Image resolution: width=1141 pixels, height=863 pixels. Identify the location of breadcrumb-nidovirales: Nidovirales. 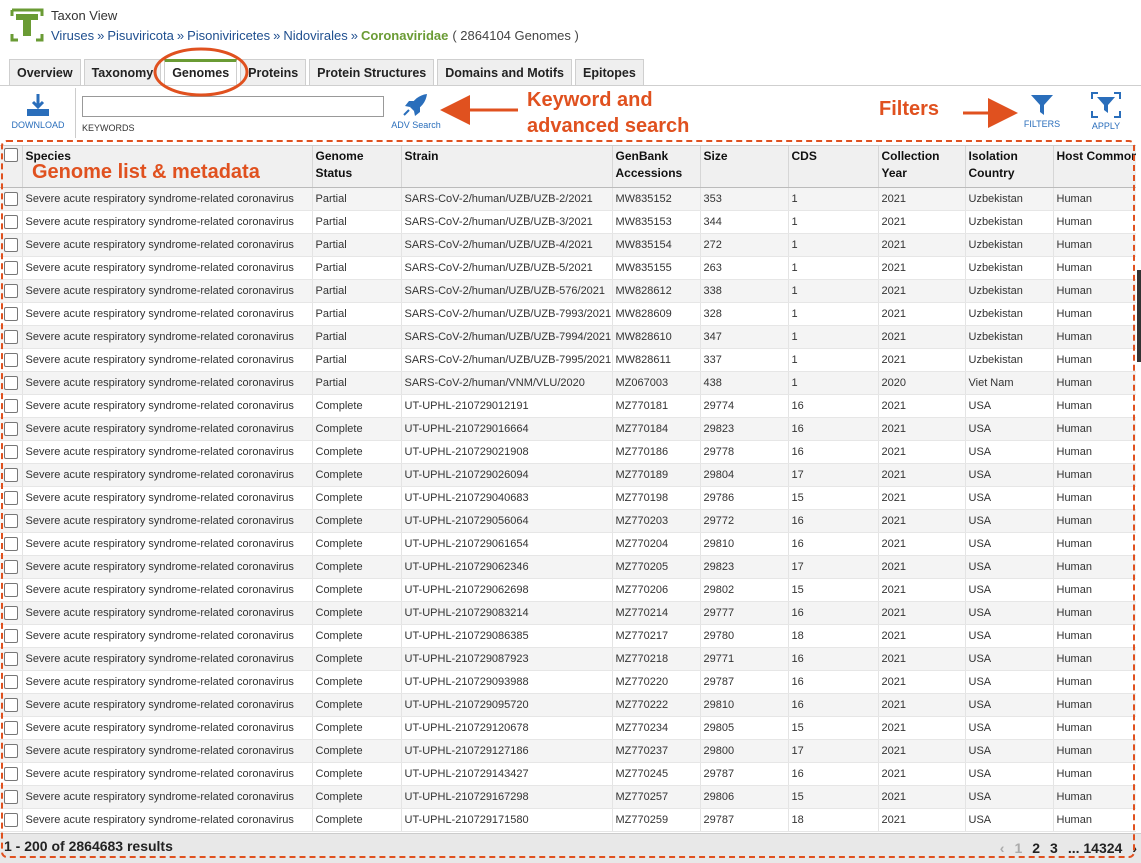
(315, 35).